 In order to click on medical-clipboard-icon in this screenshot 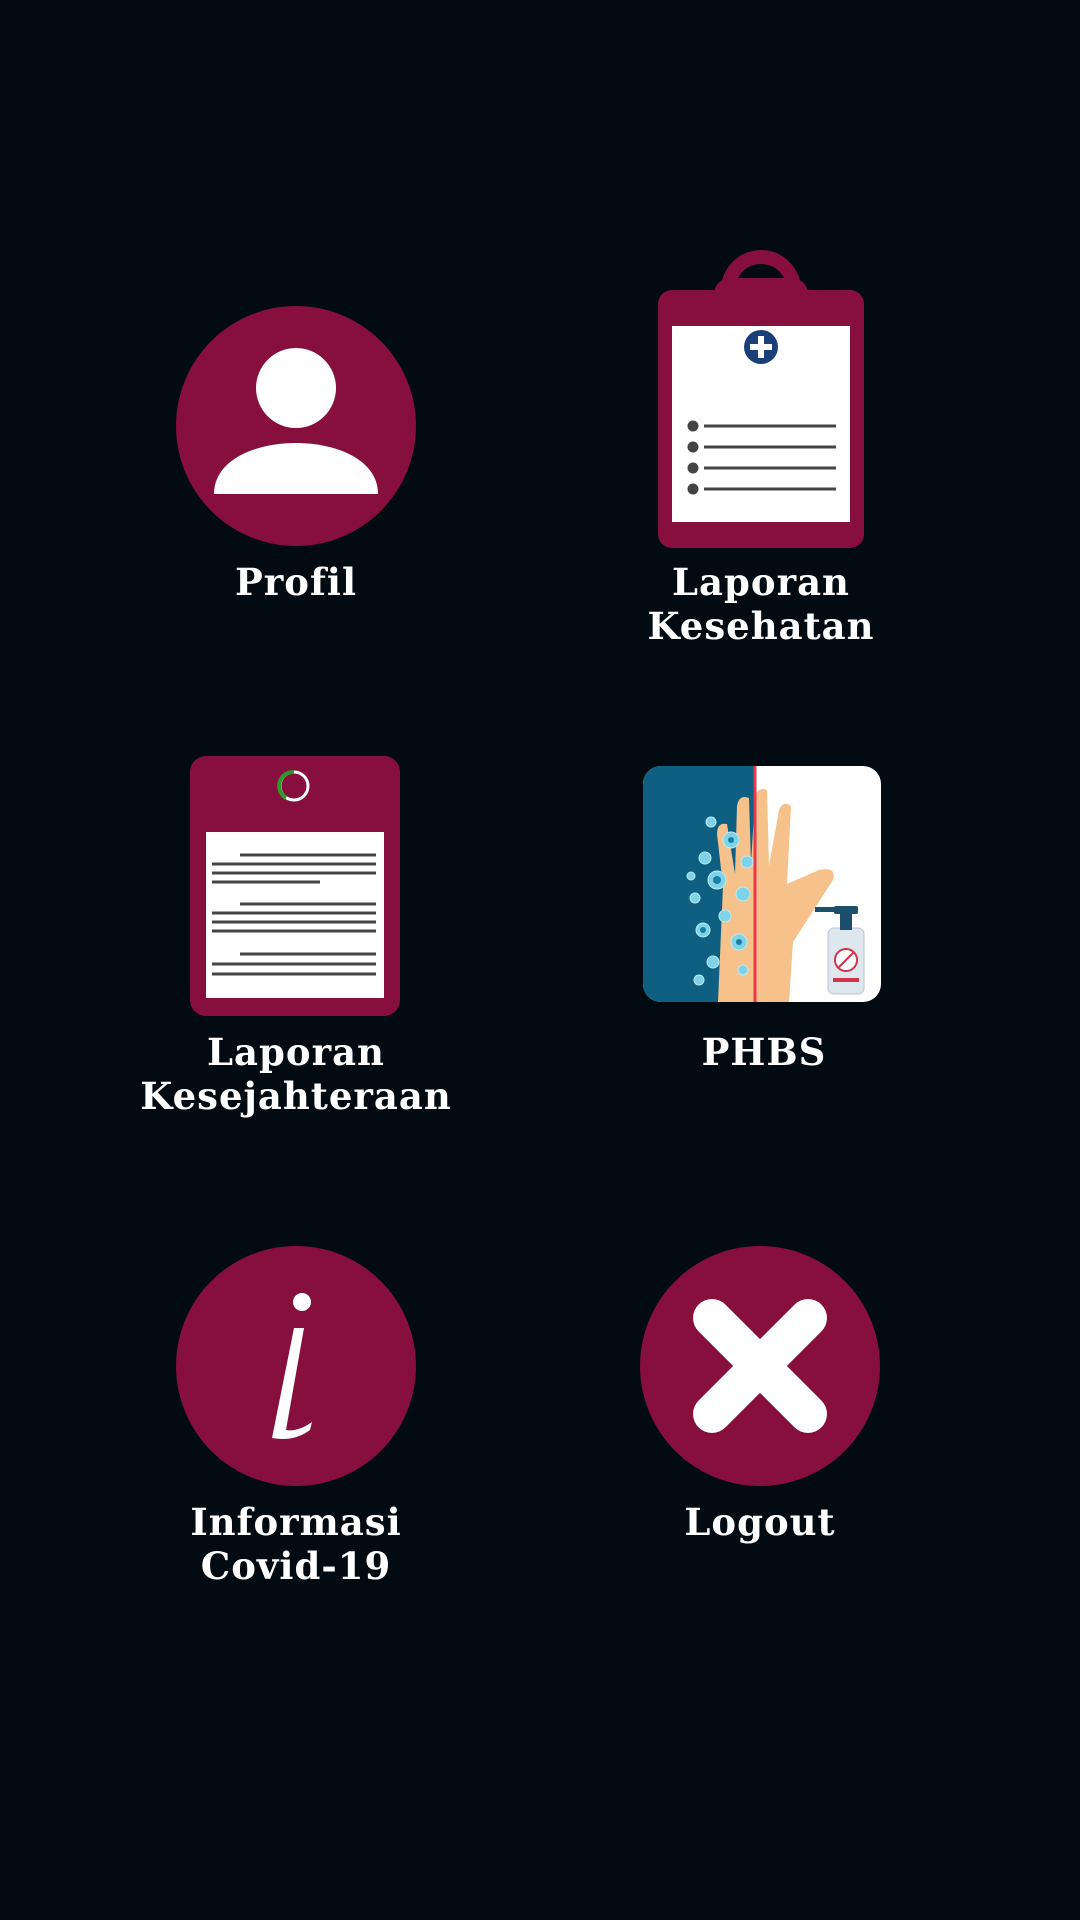, I will do `click(761, 399)`.